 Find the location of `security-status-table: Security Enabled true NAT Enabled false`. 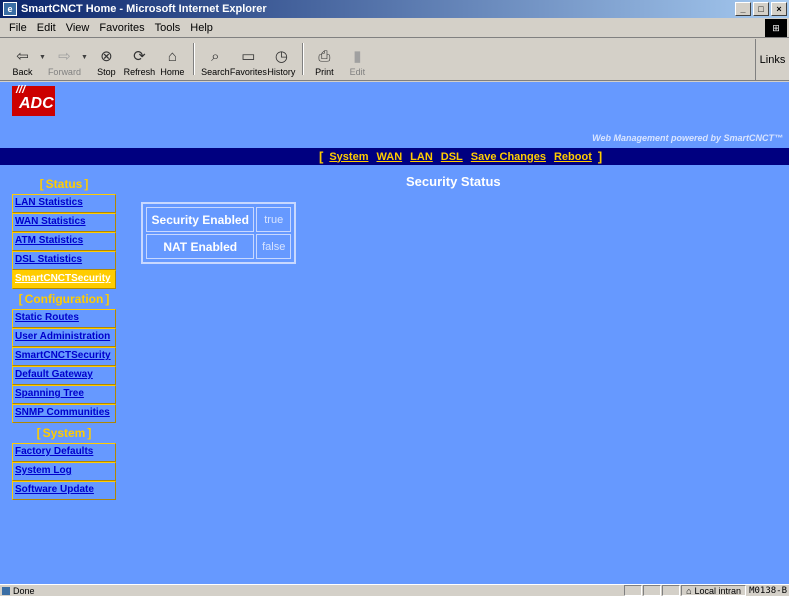

security-status-table: Security Enabled true NAT Enabled false is located at coordinates (218, 233).